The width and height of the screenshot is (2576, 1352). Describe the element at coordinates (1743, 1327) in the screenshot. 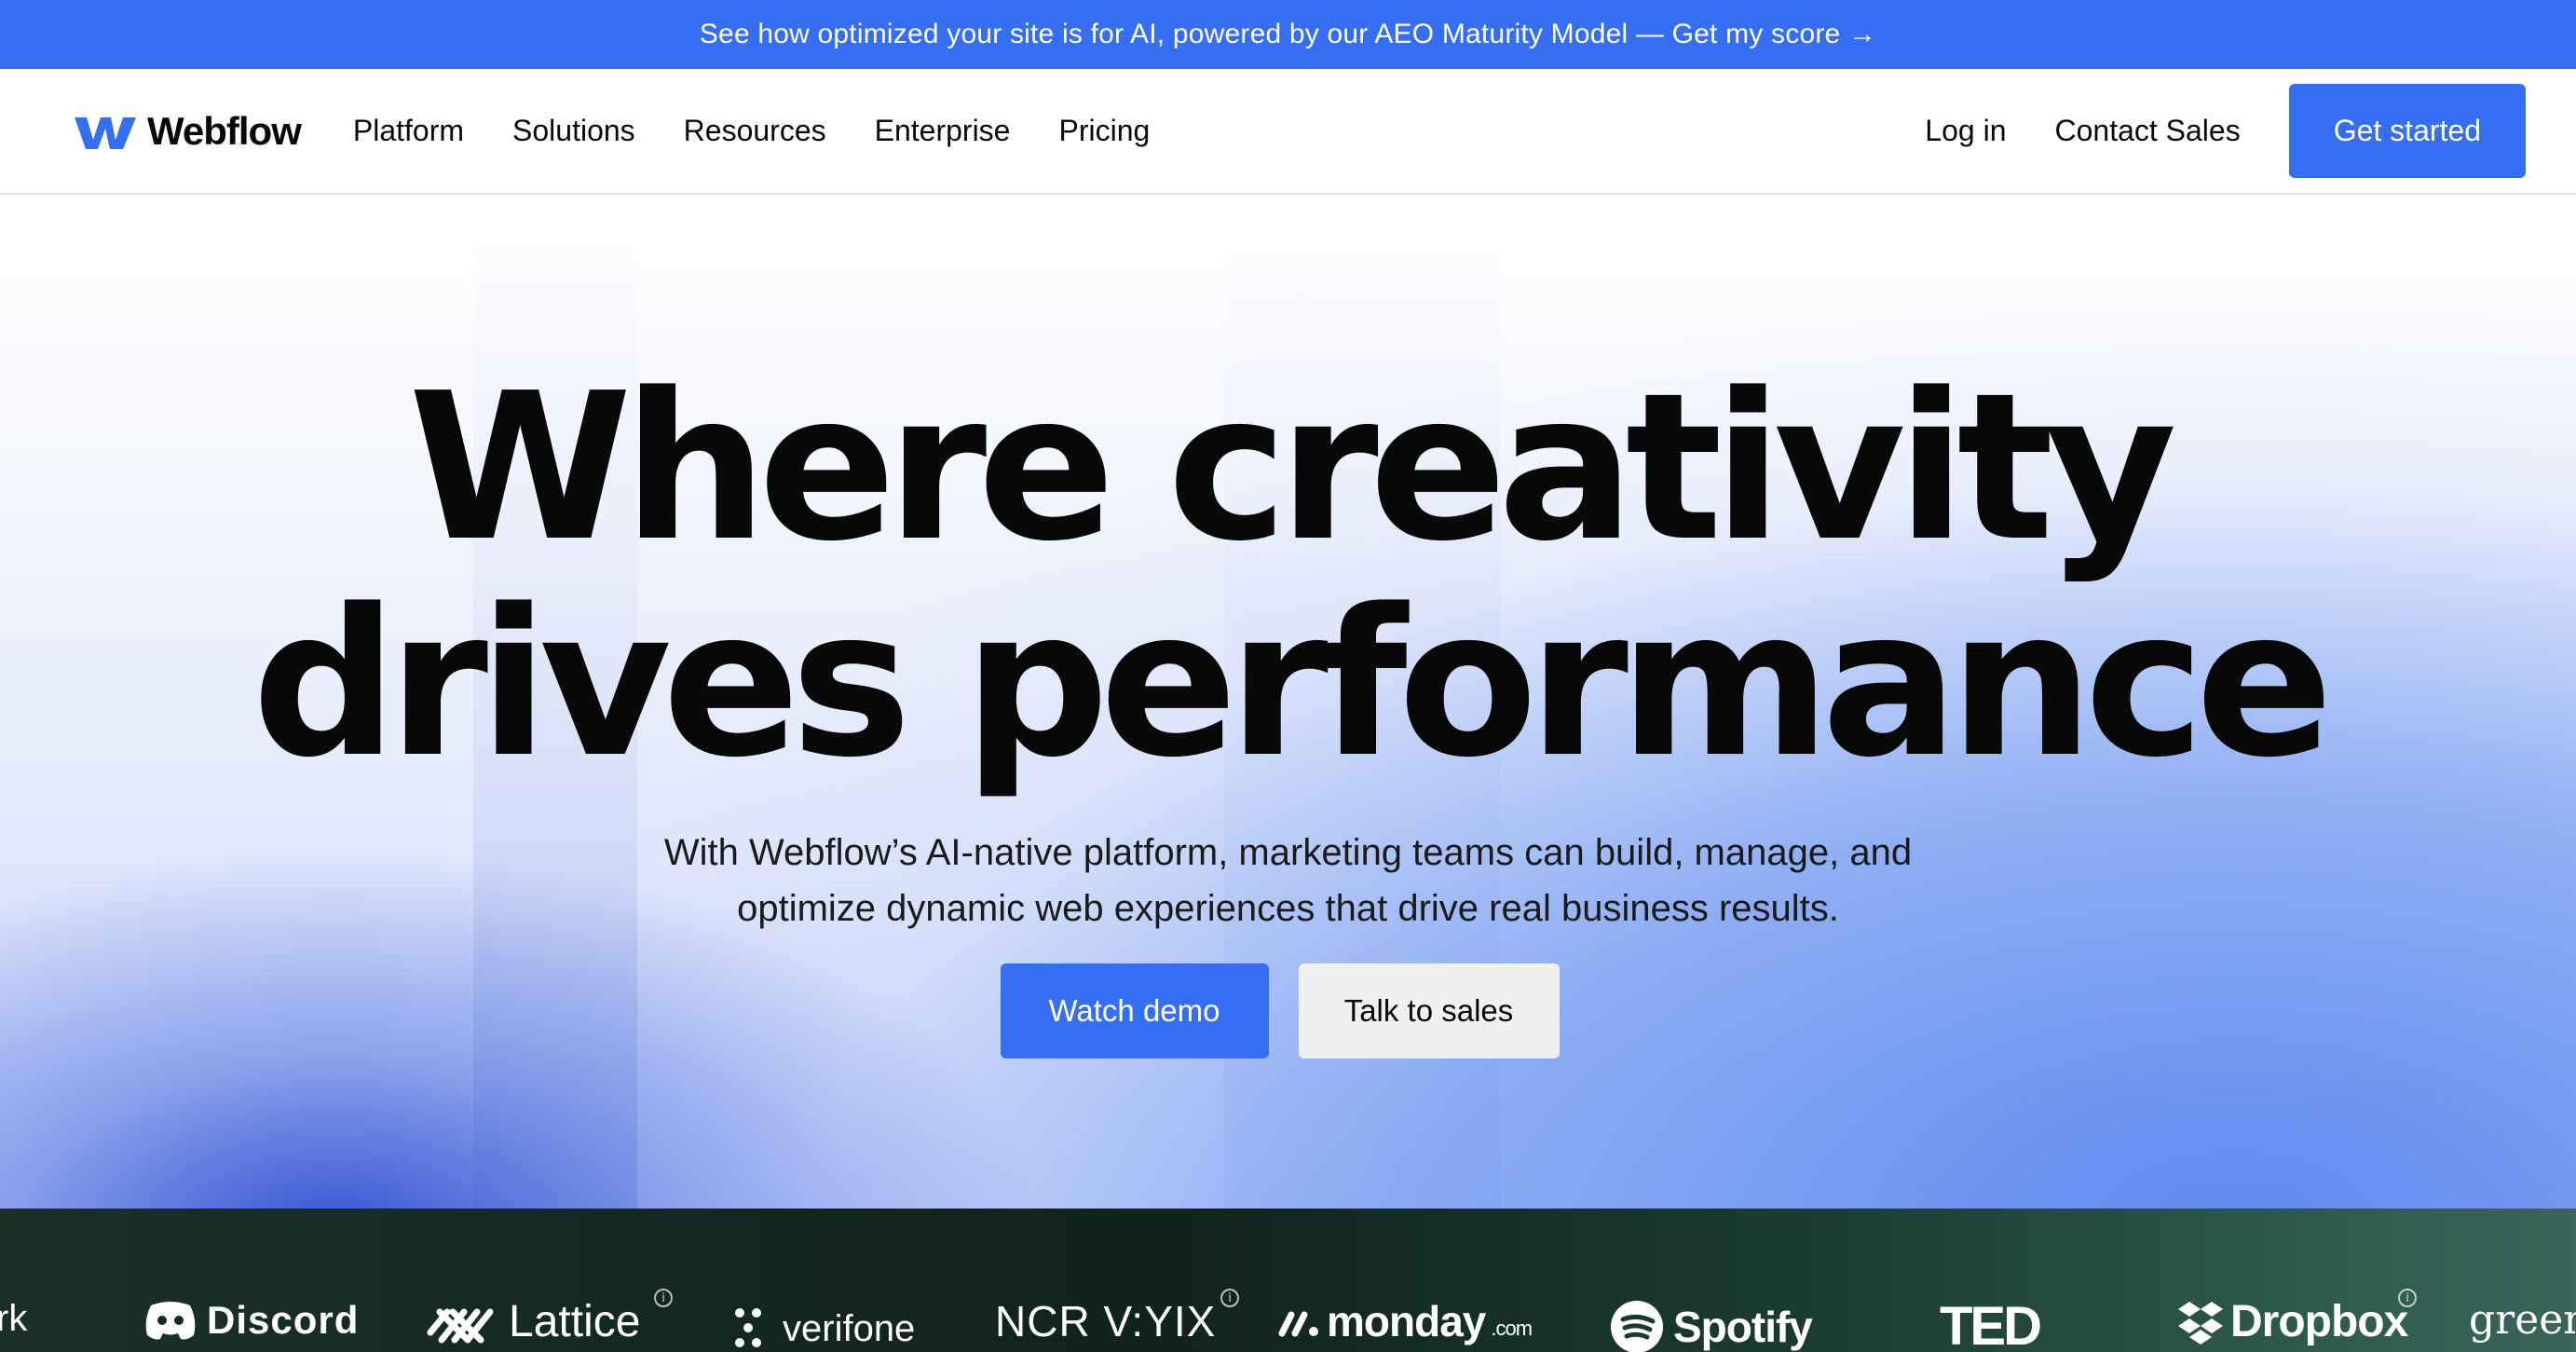

I see `logo-spotify-text: Spotify` at that location.